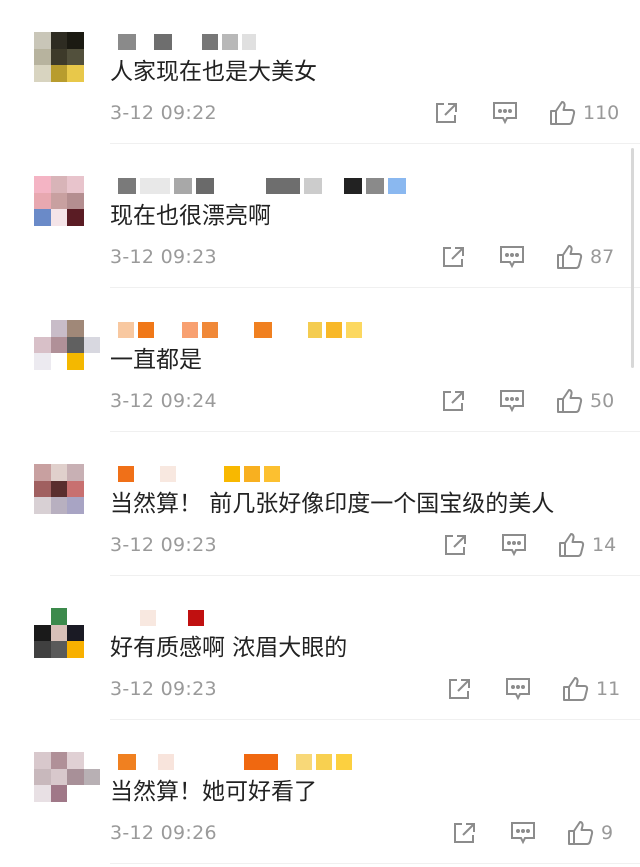  Describe the element at coordinates (585, 257) in the screenshot. I see `like-button: 87` at that location.